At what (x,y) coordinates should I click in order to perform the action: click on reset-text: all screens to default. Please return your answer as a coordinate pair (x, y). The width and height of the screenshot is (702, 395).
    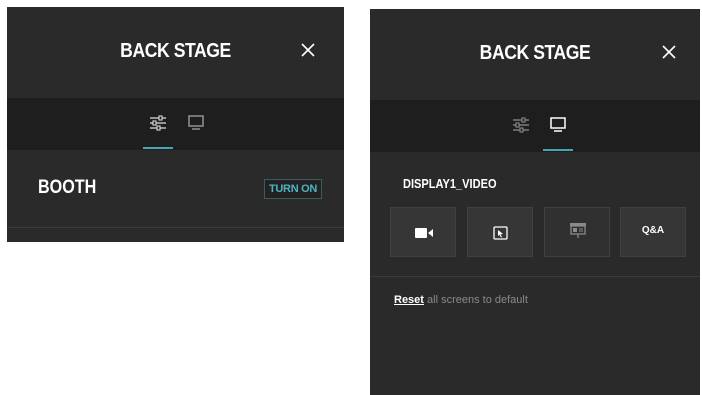
    Looking at the image, I should click on (475, 300).